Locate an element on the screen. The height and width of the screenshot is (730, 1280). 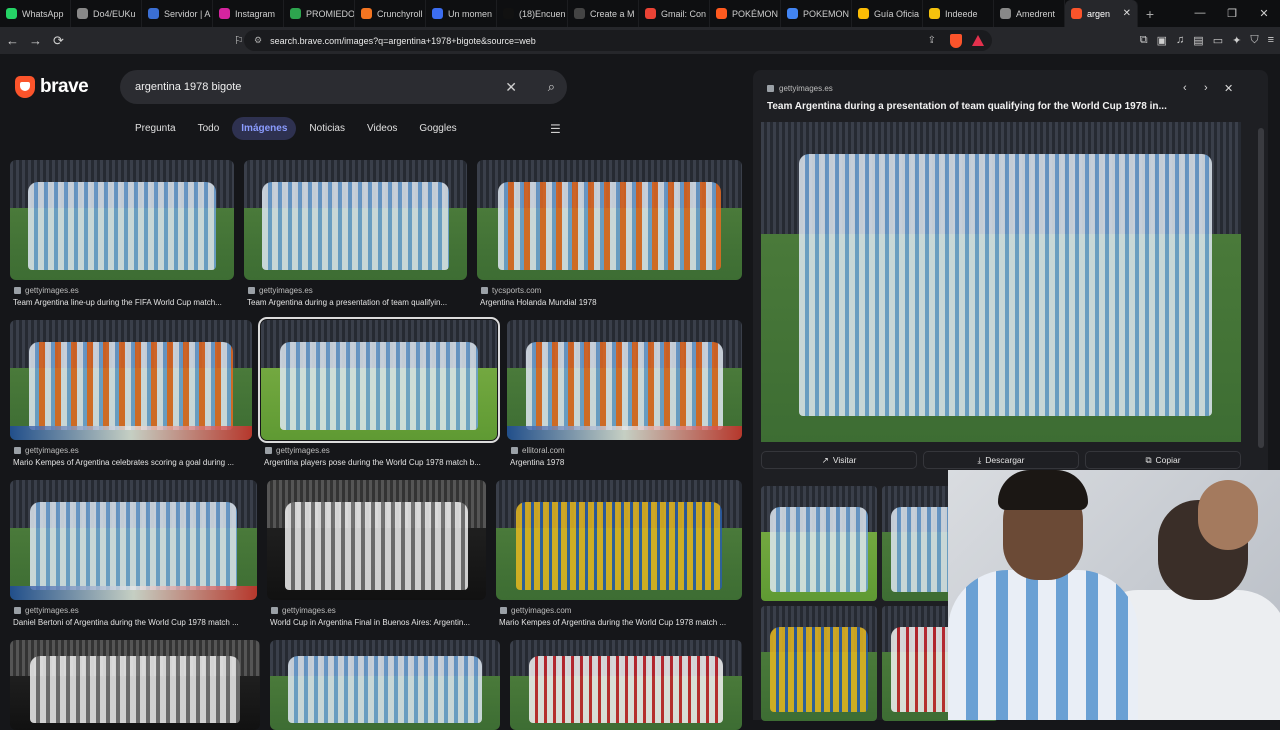
browser-tab: WhatsApp is located at coordinates (35, 13).